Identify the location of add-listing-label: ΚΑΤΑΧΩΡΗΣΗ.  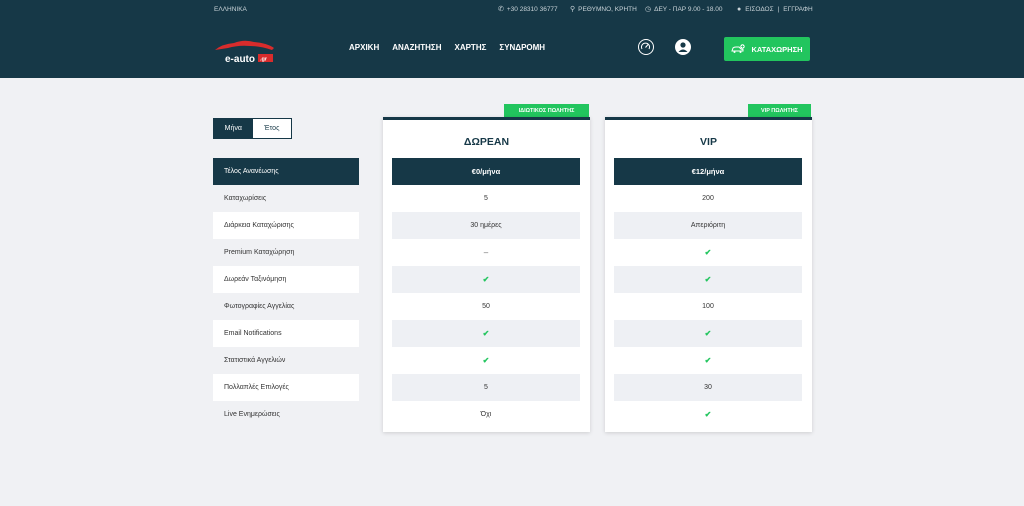
(777, 49).